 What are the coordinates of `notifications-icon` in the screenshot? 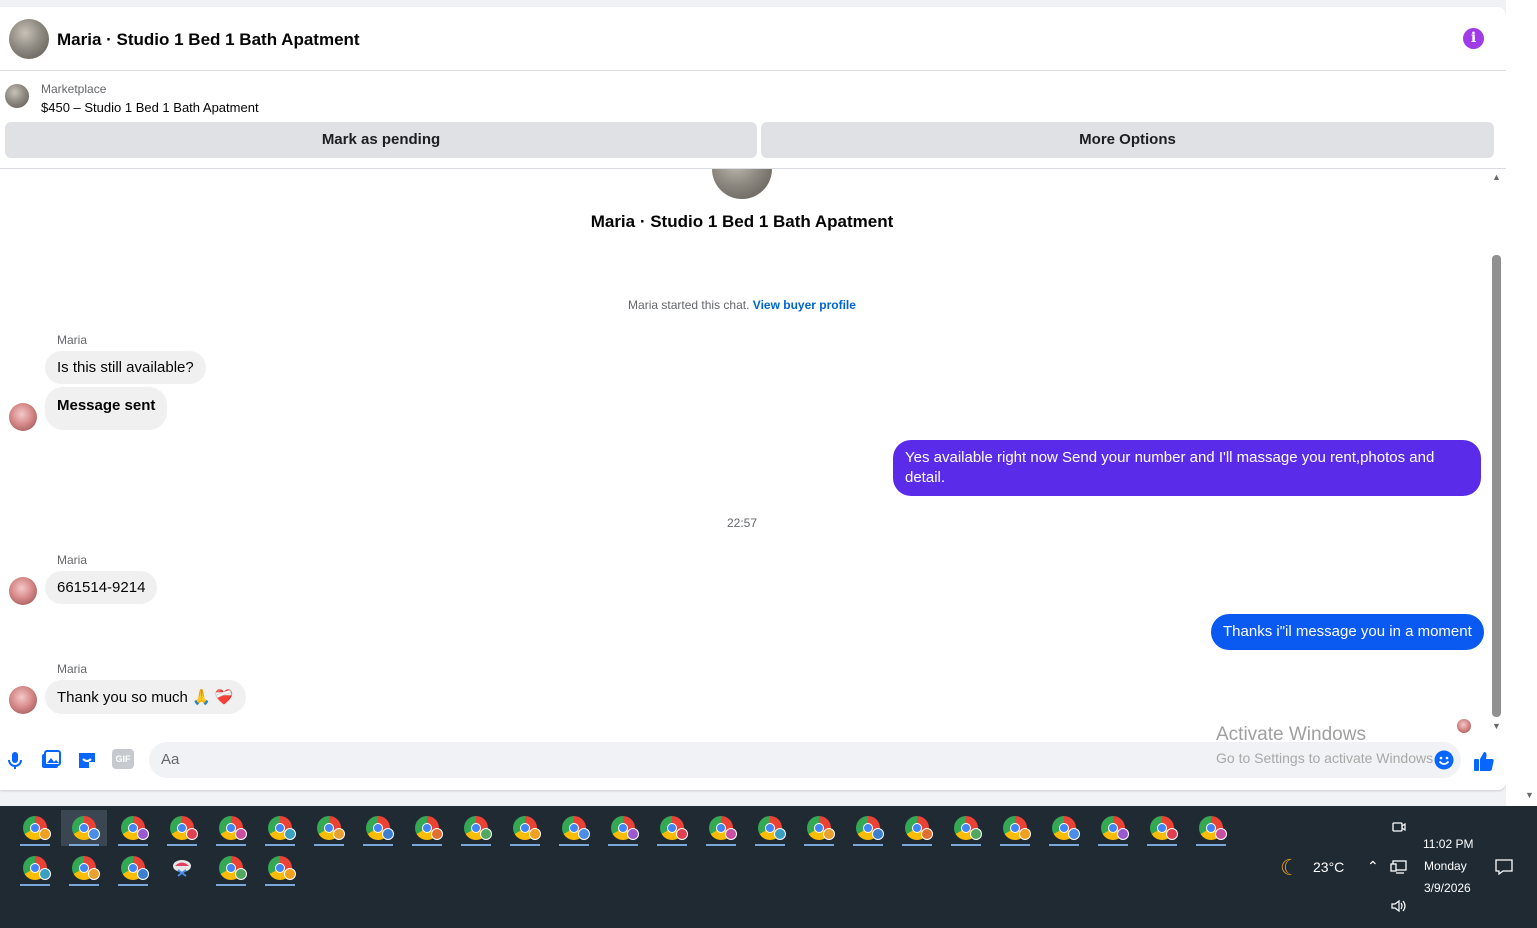 It's located at (1504, 867).